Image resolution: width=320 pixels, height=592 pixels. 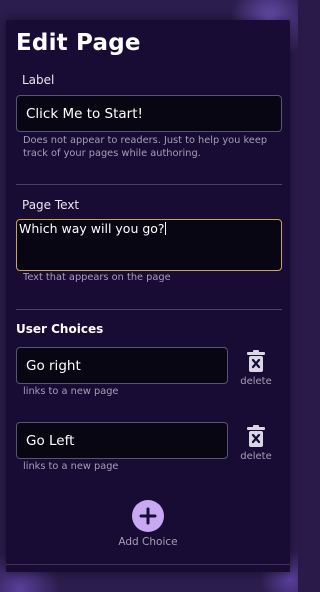 What do you see at coordinates (165, 228) in the screenshot?
I see `text-caret` at bounding box center [165, 228].